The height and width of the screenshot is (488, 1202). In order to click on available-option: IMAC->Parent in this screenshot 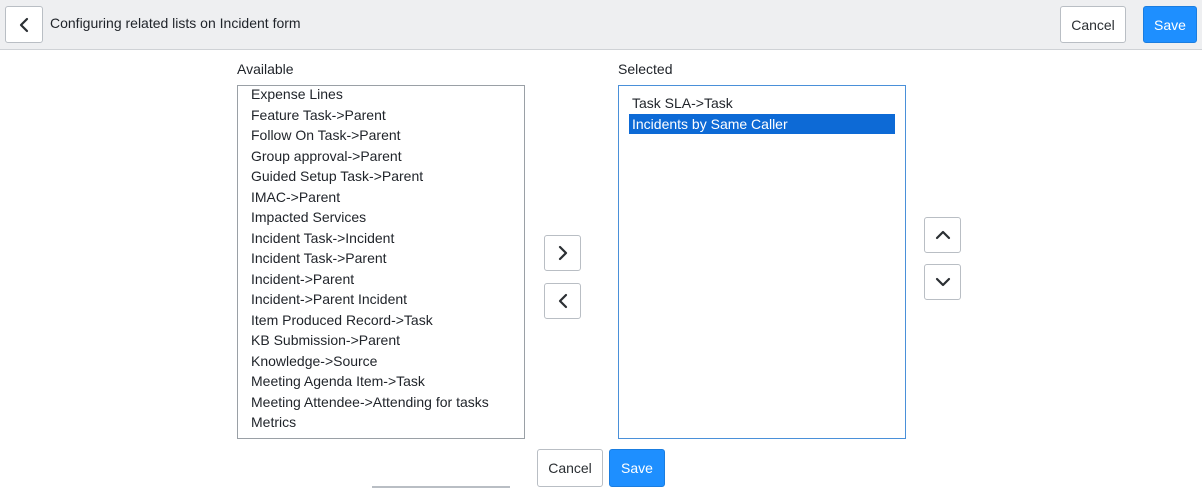, I will do `click(381, 197)`.